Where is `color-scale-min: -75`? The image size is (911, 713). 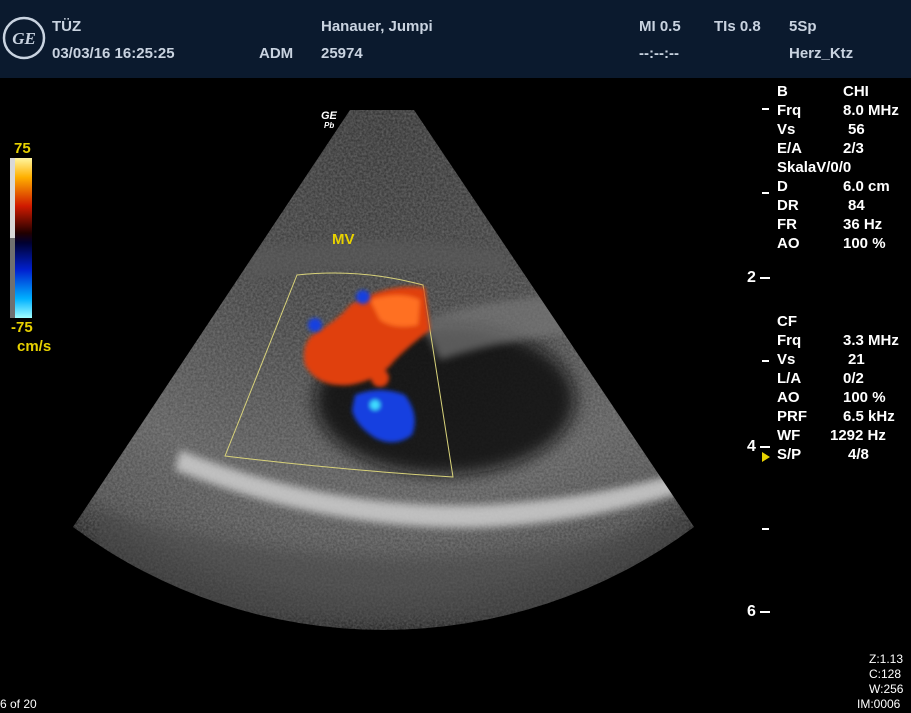 color-scale-min: -75 is located at coordinates (22, 327).